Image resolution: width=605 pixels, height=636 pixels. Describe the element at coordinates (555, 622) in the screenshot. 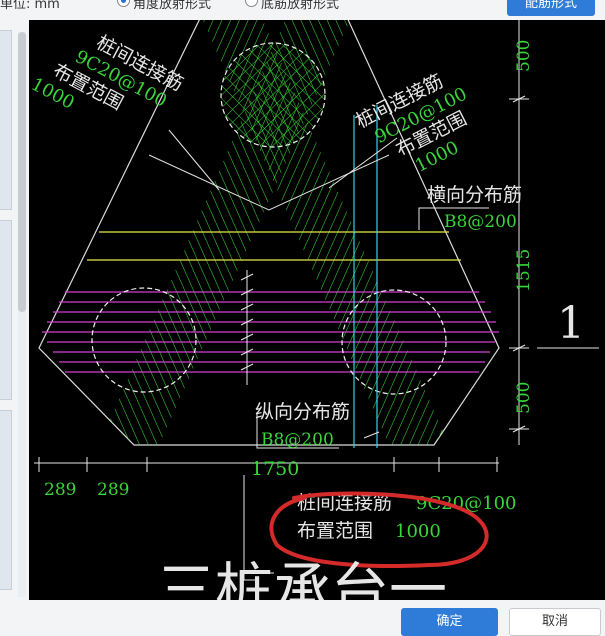

I see `cancel-button: 取消` at that location.